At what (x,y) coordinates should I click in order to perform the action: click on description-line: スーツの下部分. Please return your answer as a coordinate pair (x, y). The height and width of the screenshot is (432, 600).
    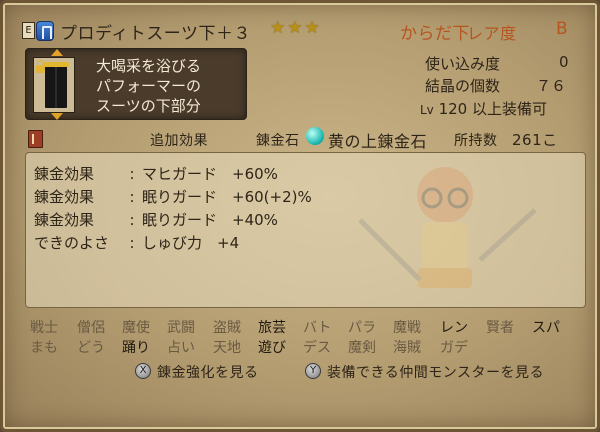
    Looking at the image, I should click on (148, 106).